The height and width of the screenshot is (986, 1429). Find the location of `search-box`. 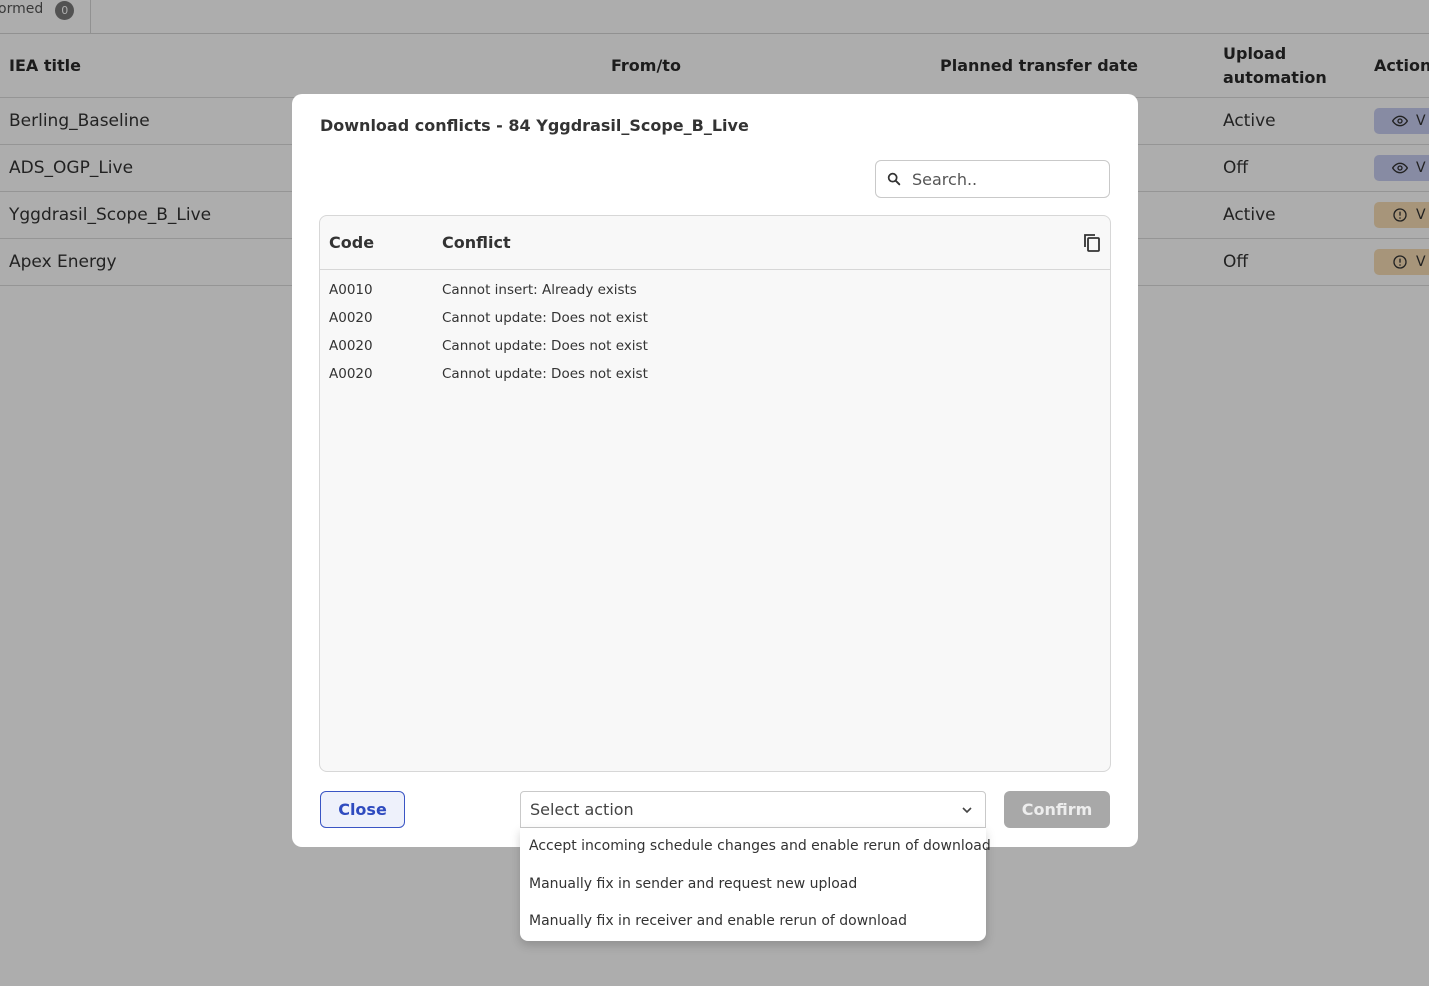

search-box is located at coordinates (992, 179).